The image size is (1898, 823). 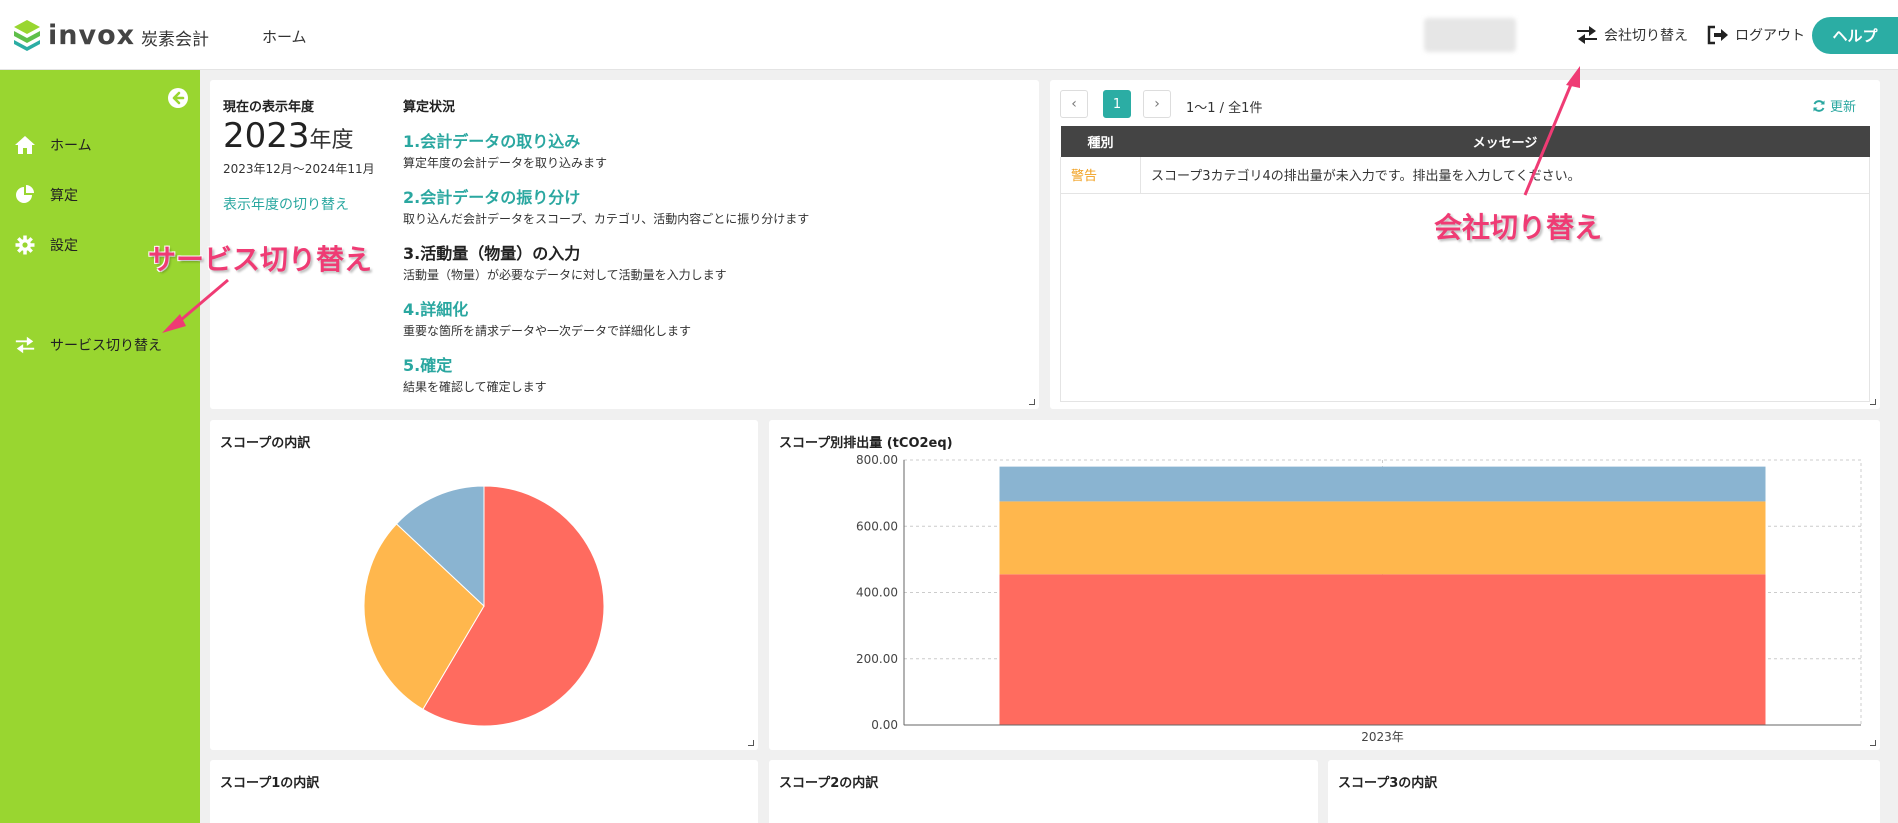 I want to click on step-title: 1.会計データの取り込み, so click(x=492, y=141).